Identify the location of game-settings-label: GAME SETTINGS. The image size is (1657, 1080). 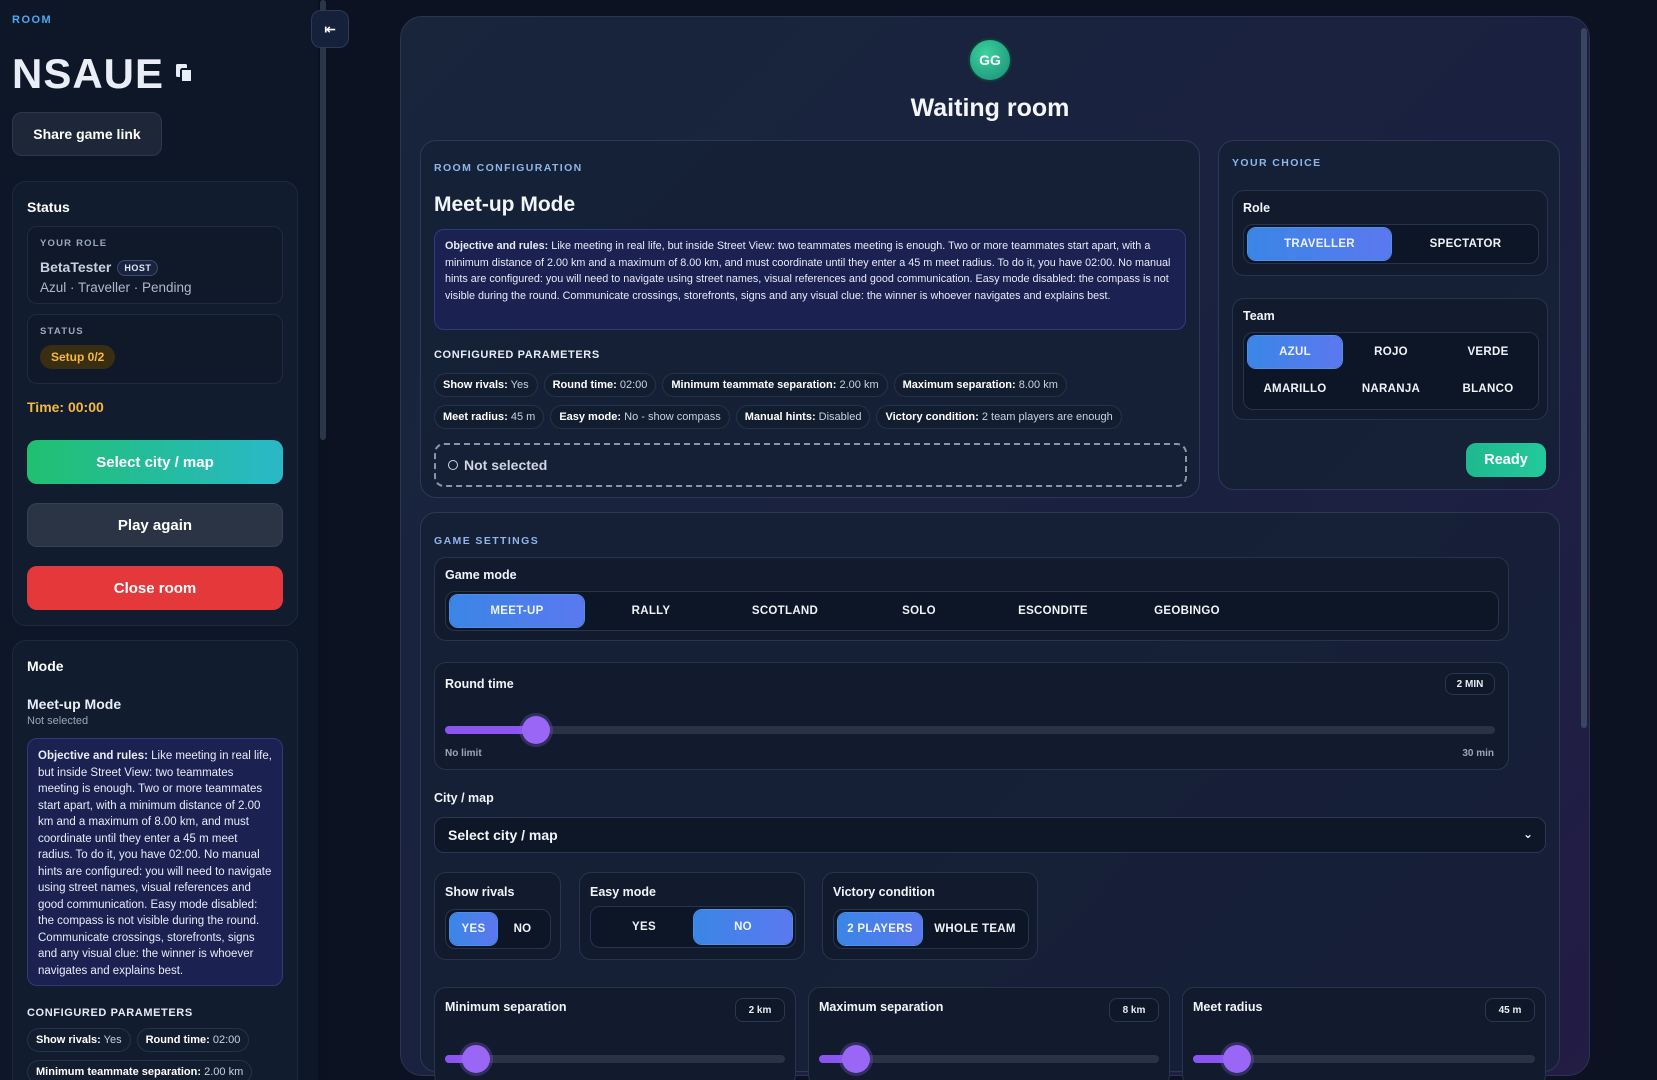
(487, 541).